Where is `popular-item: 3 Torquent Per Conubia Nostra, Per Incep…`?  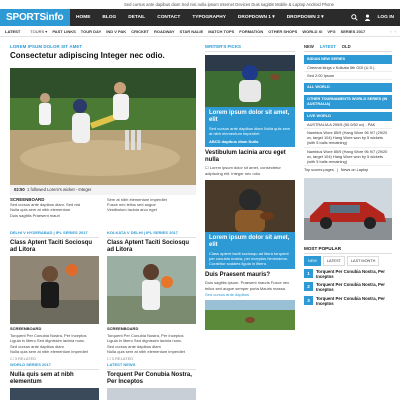 popular-item: 3 Torquent Per Conubia Nostra, Per Incep… is located at coordinates (348, 300).